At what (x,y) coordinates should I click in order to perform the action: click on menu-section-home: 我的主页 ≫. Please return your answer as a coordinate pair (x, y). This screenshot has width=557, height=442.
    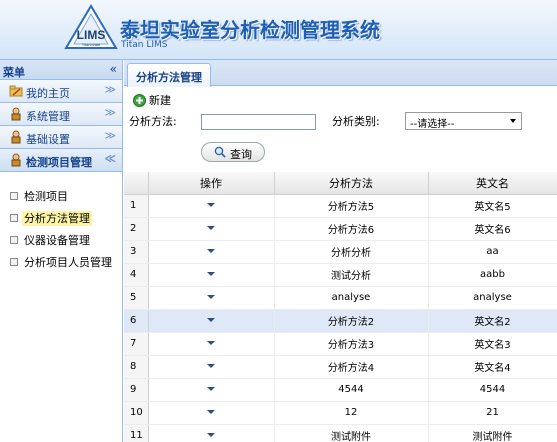
    Looking at the image, I should click on (61, 91).